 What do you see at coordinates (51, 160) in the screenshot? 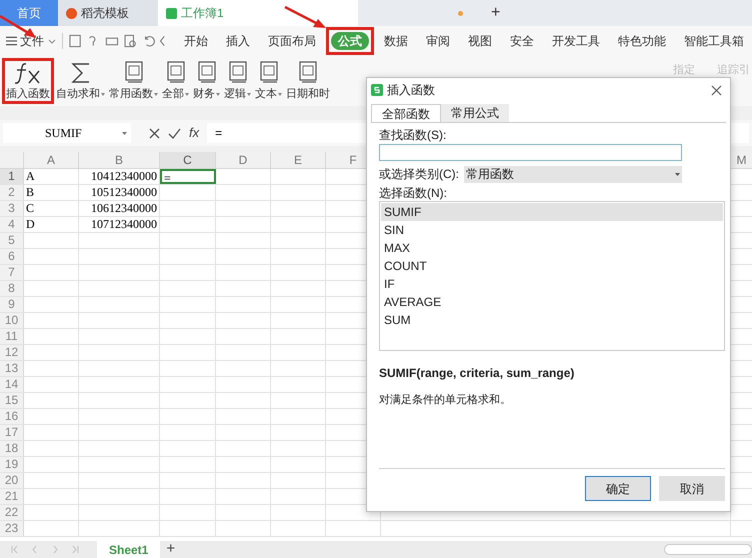
I see `column-header: A` at bounding box center [51, 160].